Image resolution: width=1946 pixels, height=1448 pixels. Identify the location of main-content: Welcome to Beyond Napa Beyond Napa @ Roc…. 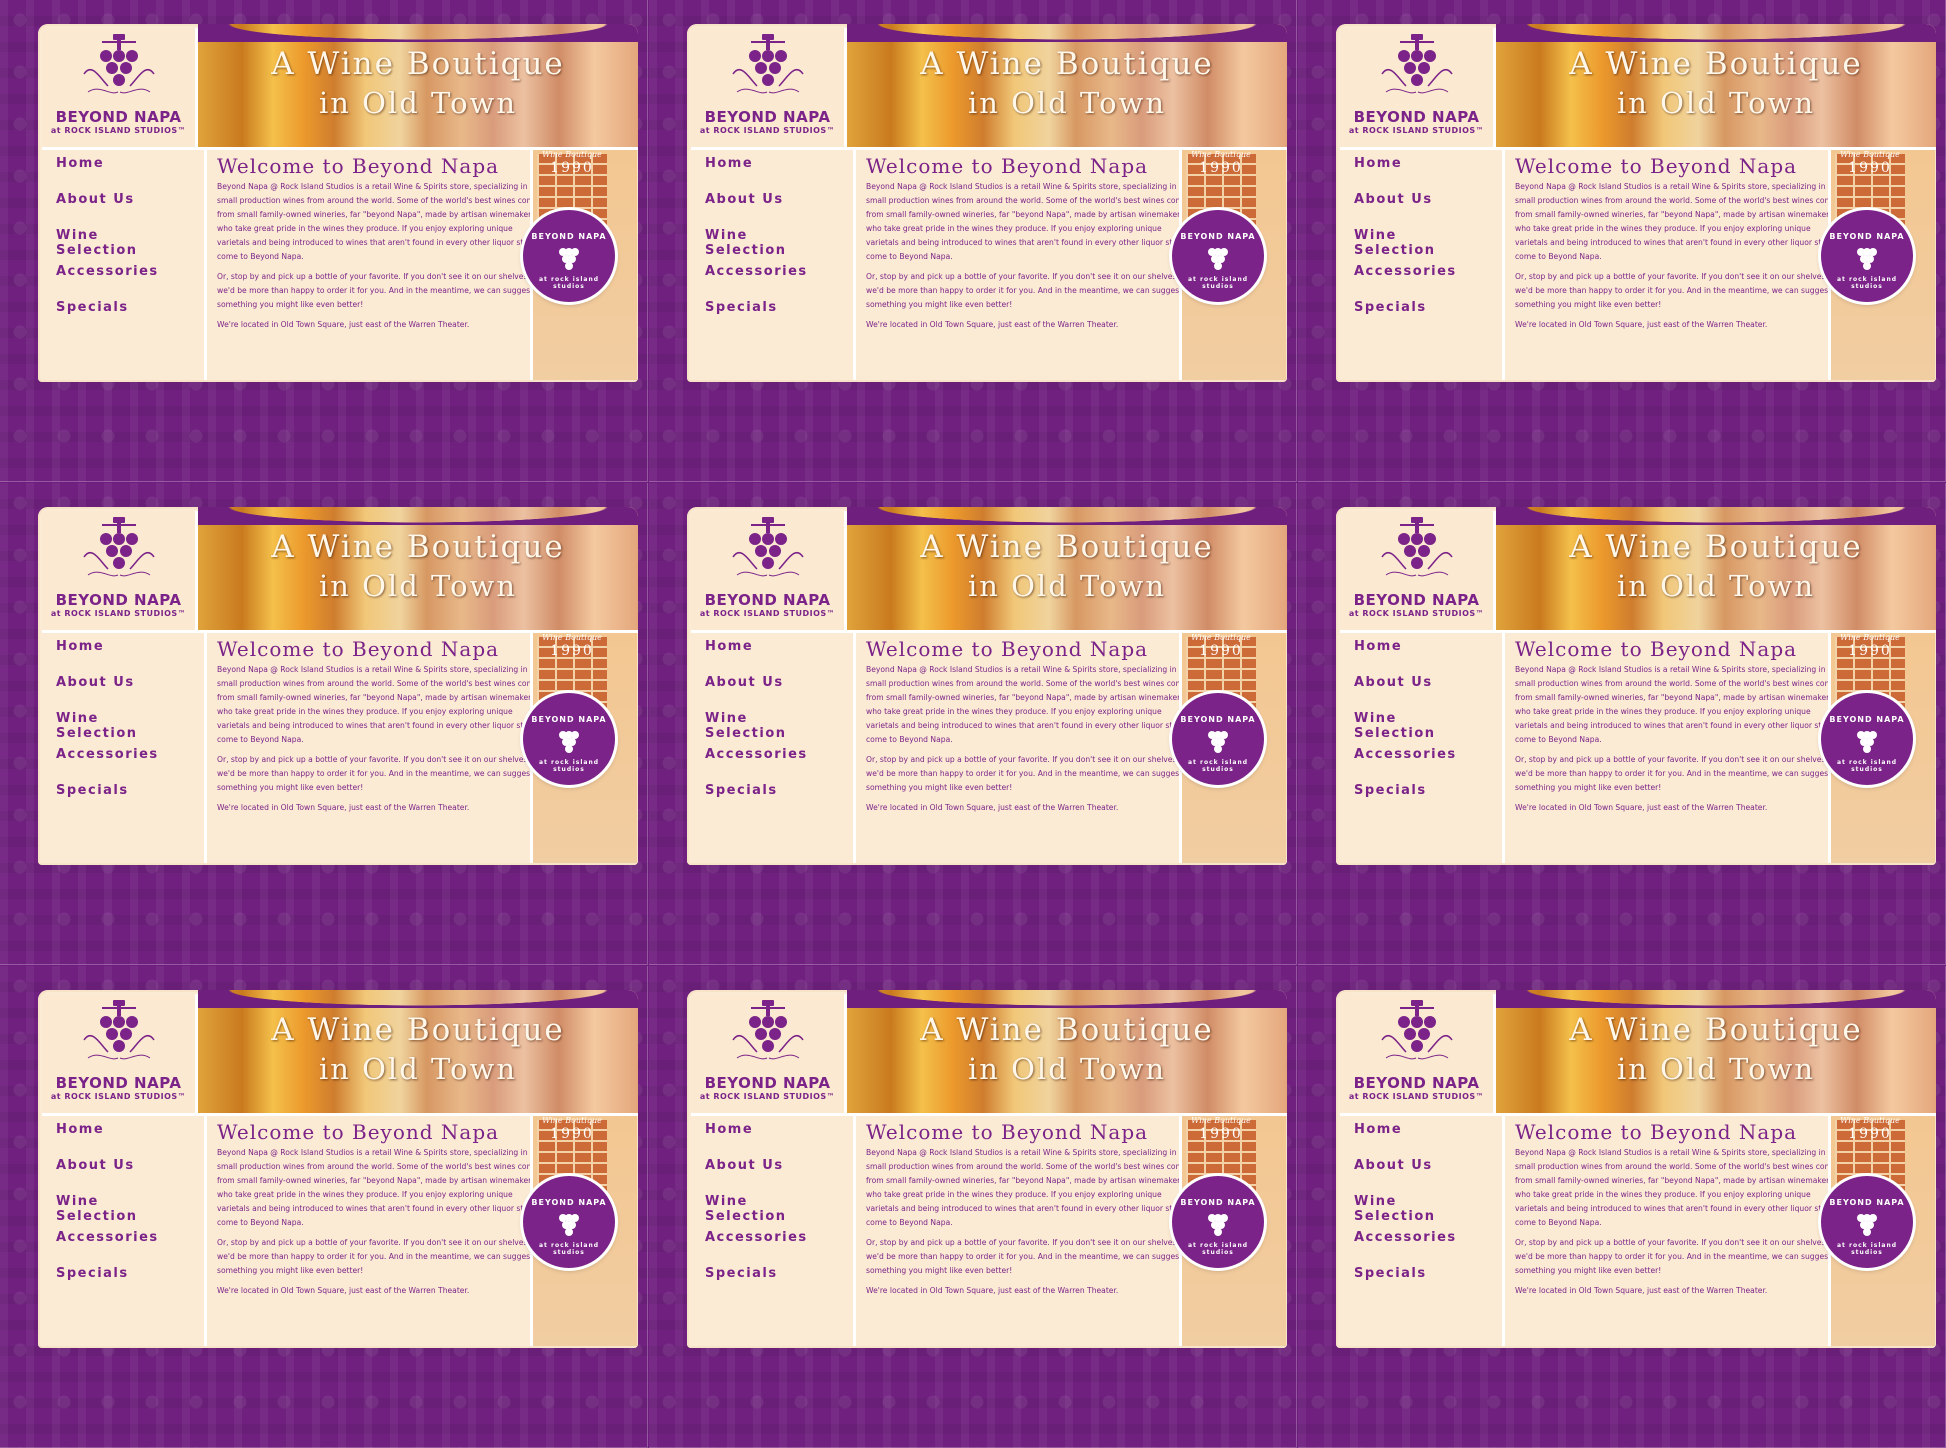
(371, 265).